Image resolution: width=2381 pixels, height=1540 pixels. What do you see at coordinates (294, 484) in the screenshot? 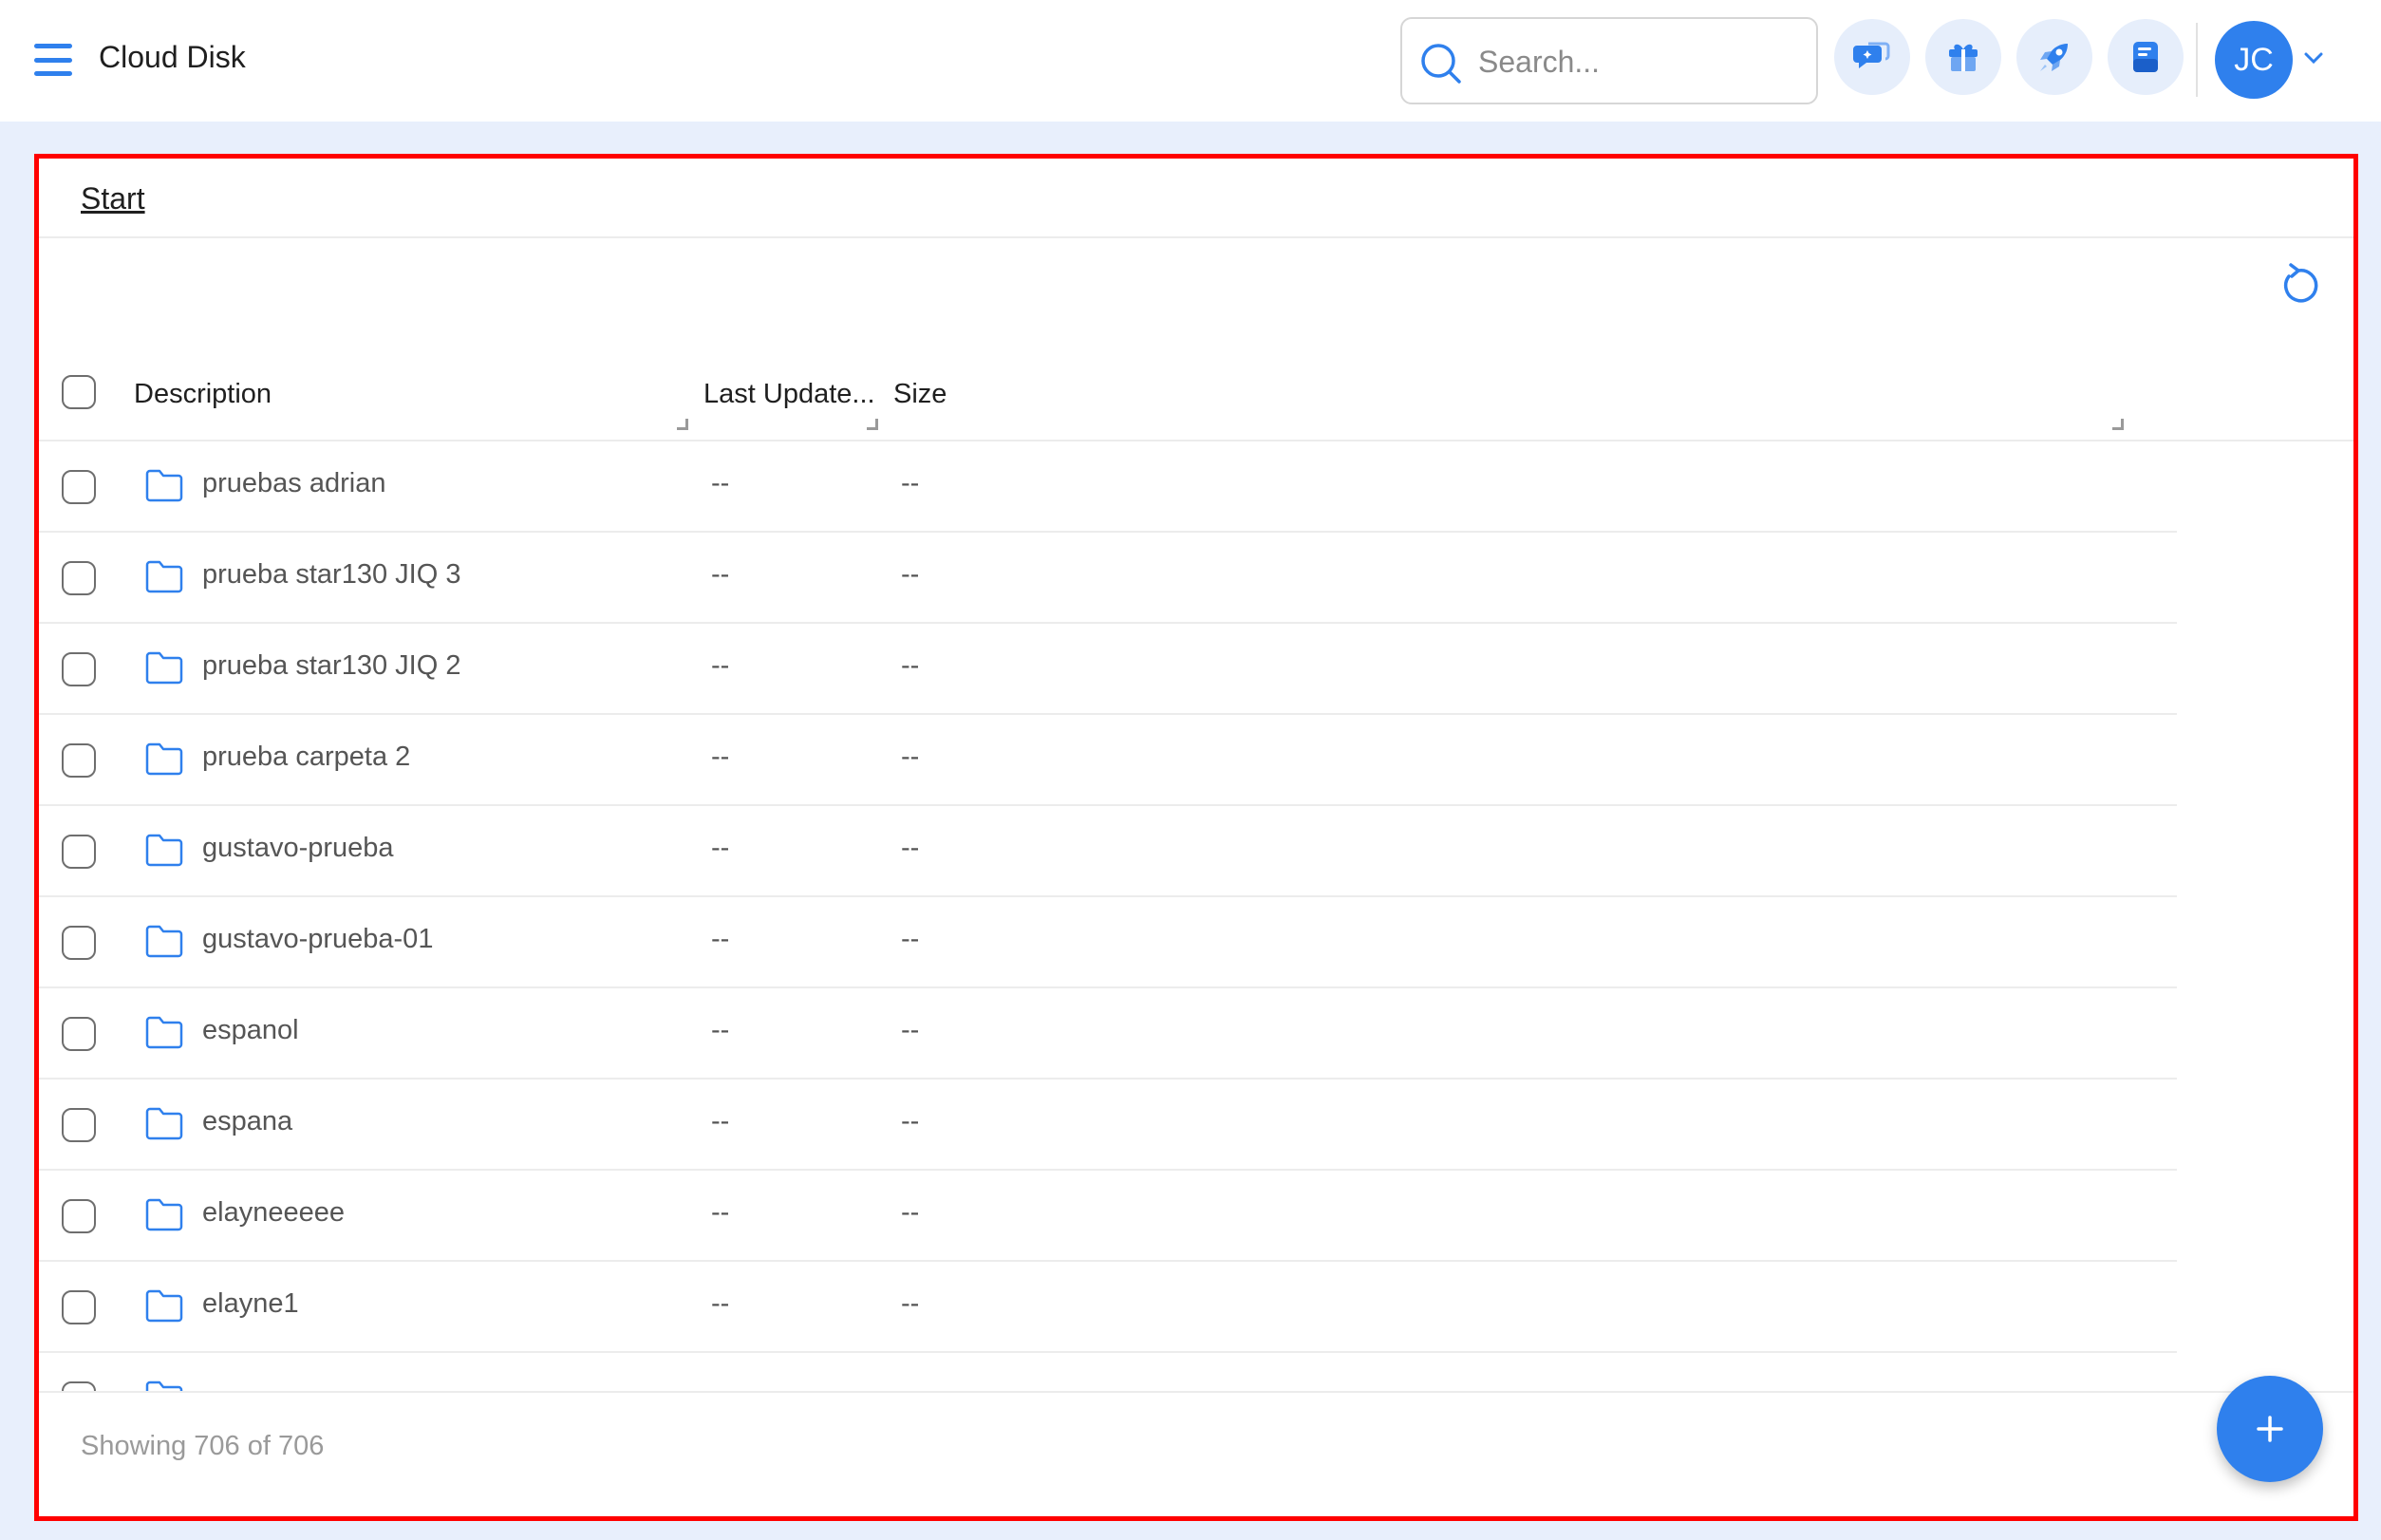
I see `folder-name: pruebas adrian` at bounding box center [294, 484].